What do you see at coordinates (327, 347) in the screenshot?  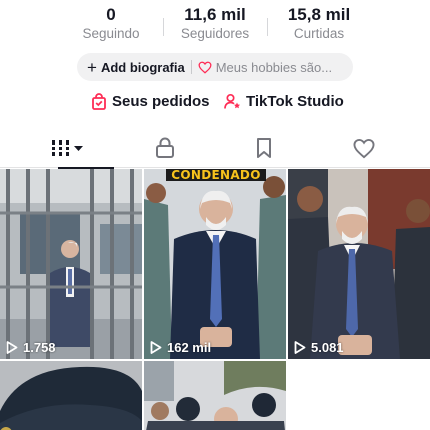 I see `view-count-text: 5.081` at bounding box center [327, 347].